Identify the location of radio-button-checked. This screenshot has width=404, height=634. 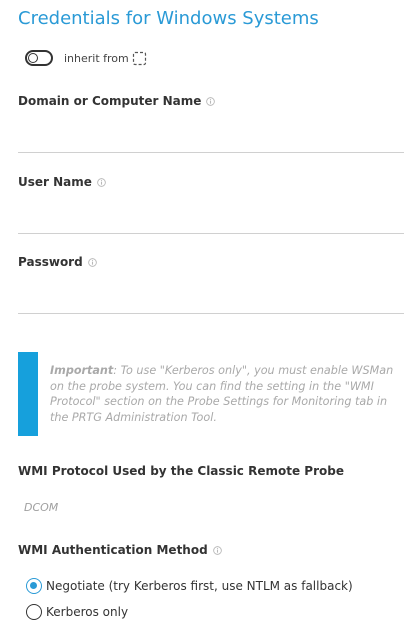
(34, 586).